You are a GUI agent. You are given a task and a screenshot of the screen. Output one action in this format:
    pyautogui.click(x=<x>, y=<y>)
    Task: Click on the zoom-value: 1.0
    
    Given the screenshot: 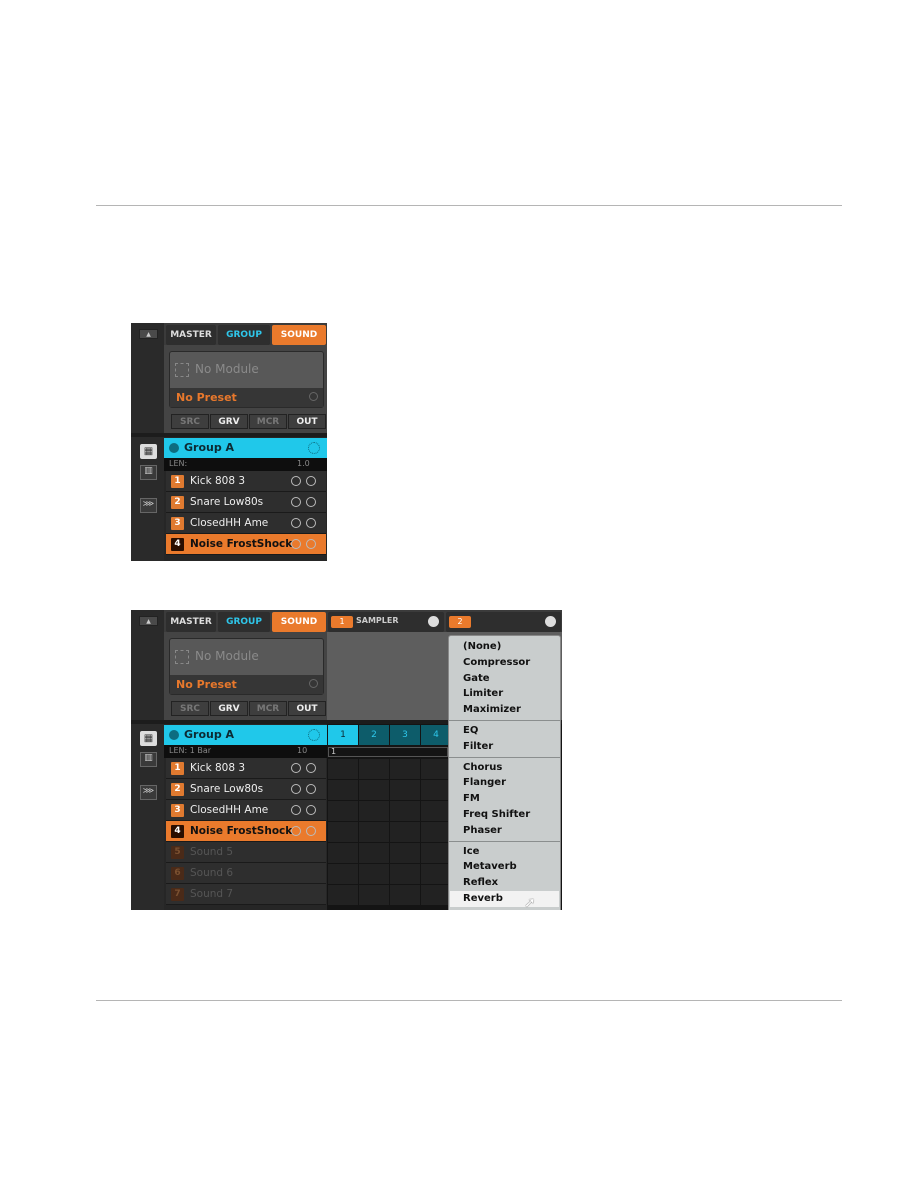 What is the action you would take?
    pyautogui.click(x=303, y=463)
    